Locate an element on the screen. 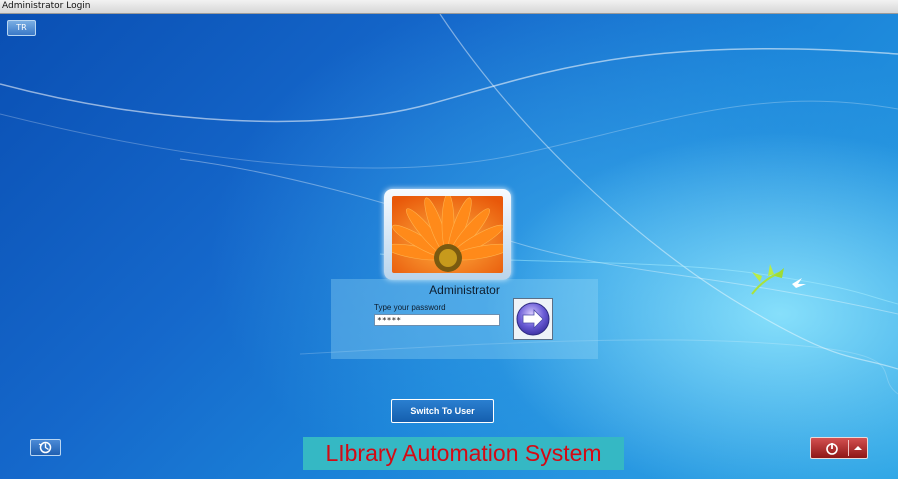  arrow-right-icon is located at coordinates (533, 319).